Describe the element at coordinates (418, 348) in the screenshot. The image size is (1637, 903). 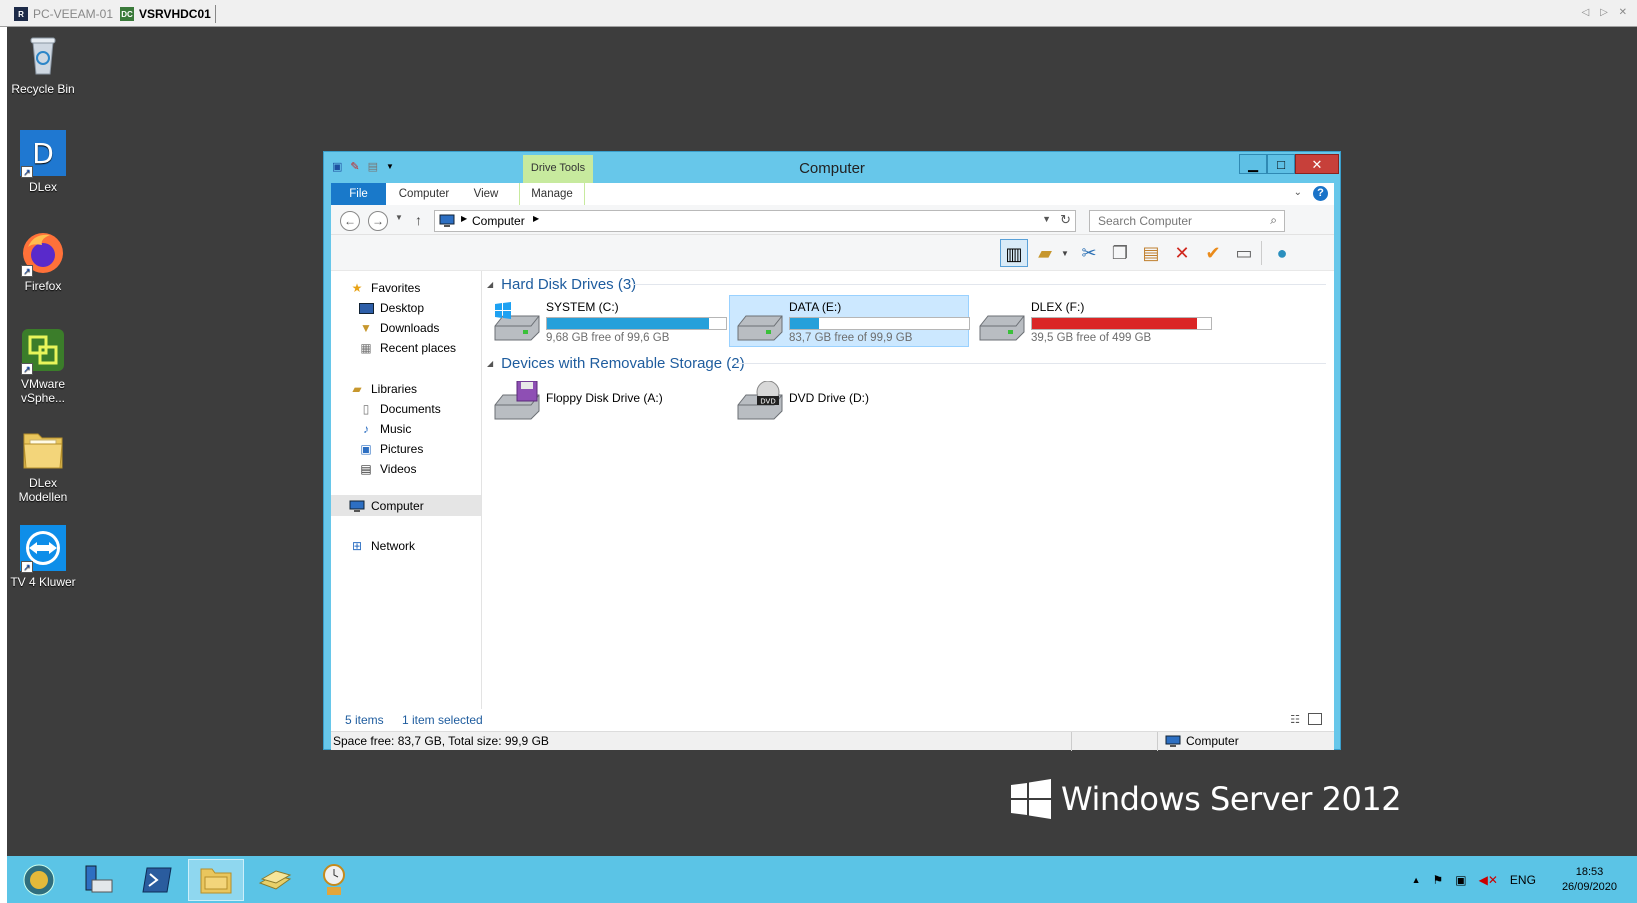
I see `nav-label: Recent places` at that location.